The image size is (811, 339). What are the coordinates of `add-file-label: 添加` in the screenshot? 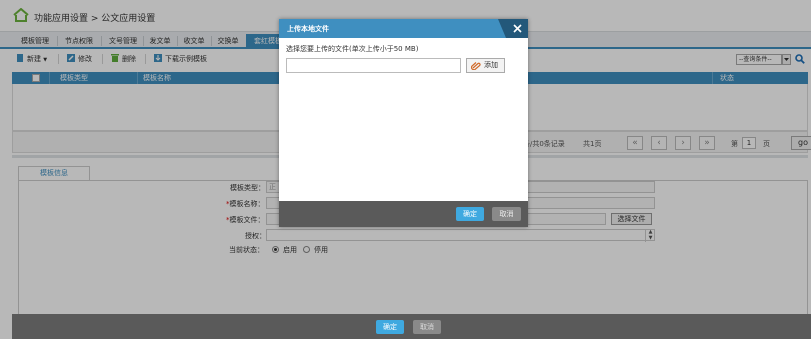 It's located at (491, 65).